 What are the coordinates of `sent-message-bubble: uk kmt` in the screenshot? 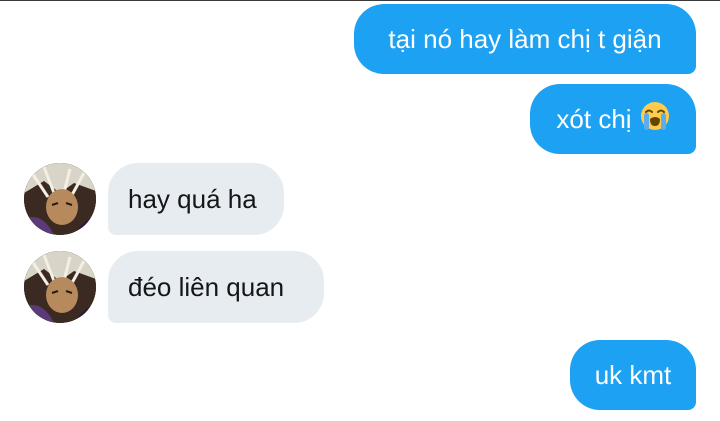 It's located at (633, 375).